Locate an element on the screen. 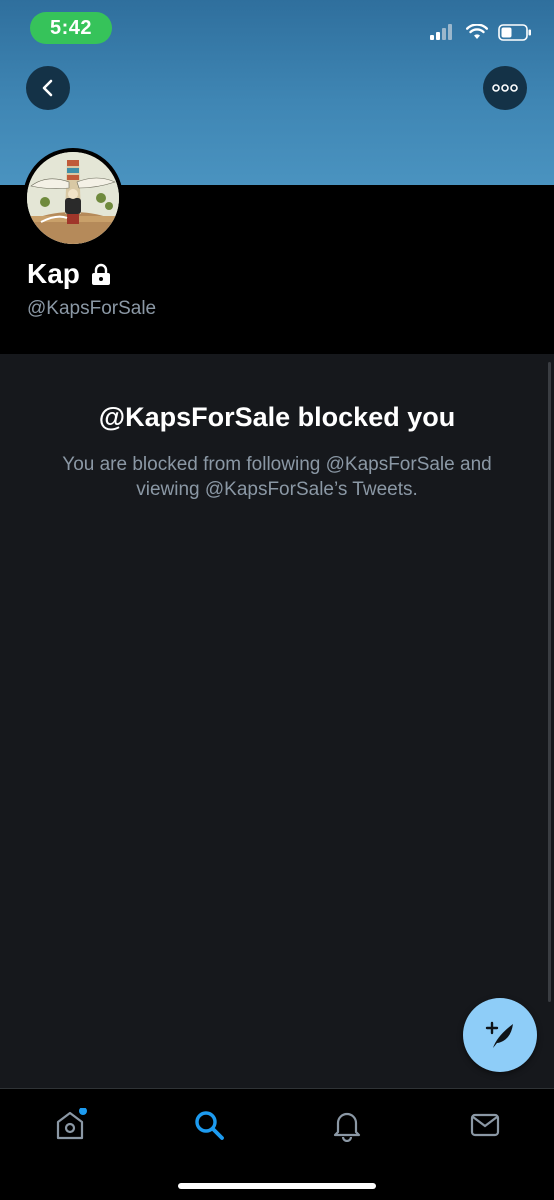 Image resolution: width=554 pixels, height=1200 pixels. compose-tweet-button is located at coordinates (500, 1035).